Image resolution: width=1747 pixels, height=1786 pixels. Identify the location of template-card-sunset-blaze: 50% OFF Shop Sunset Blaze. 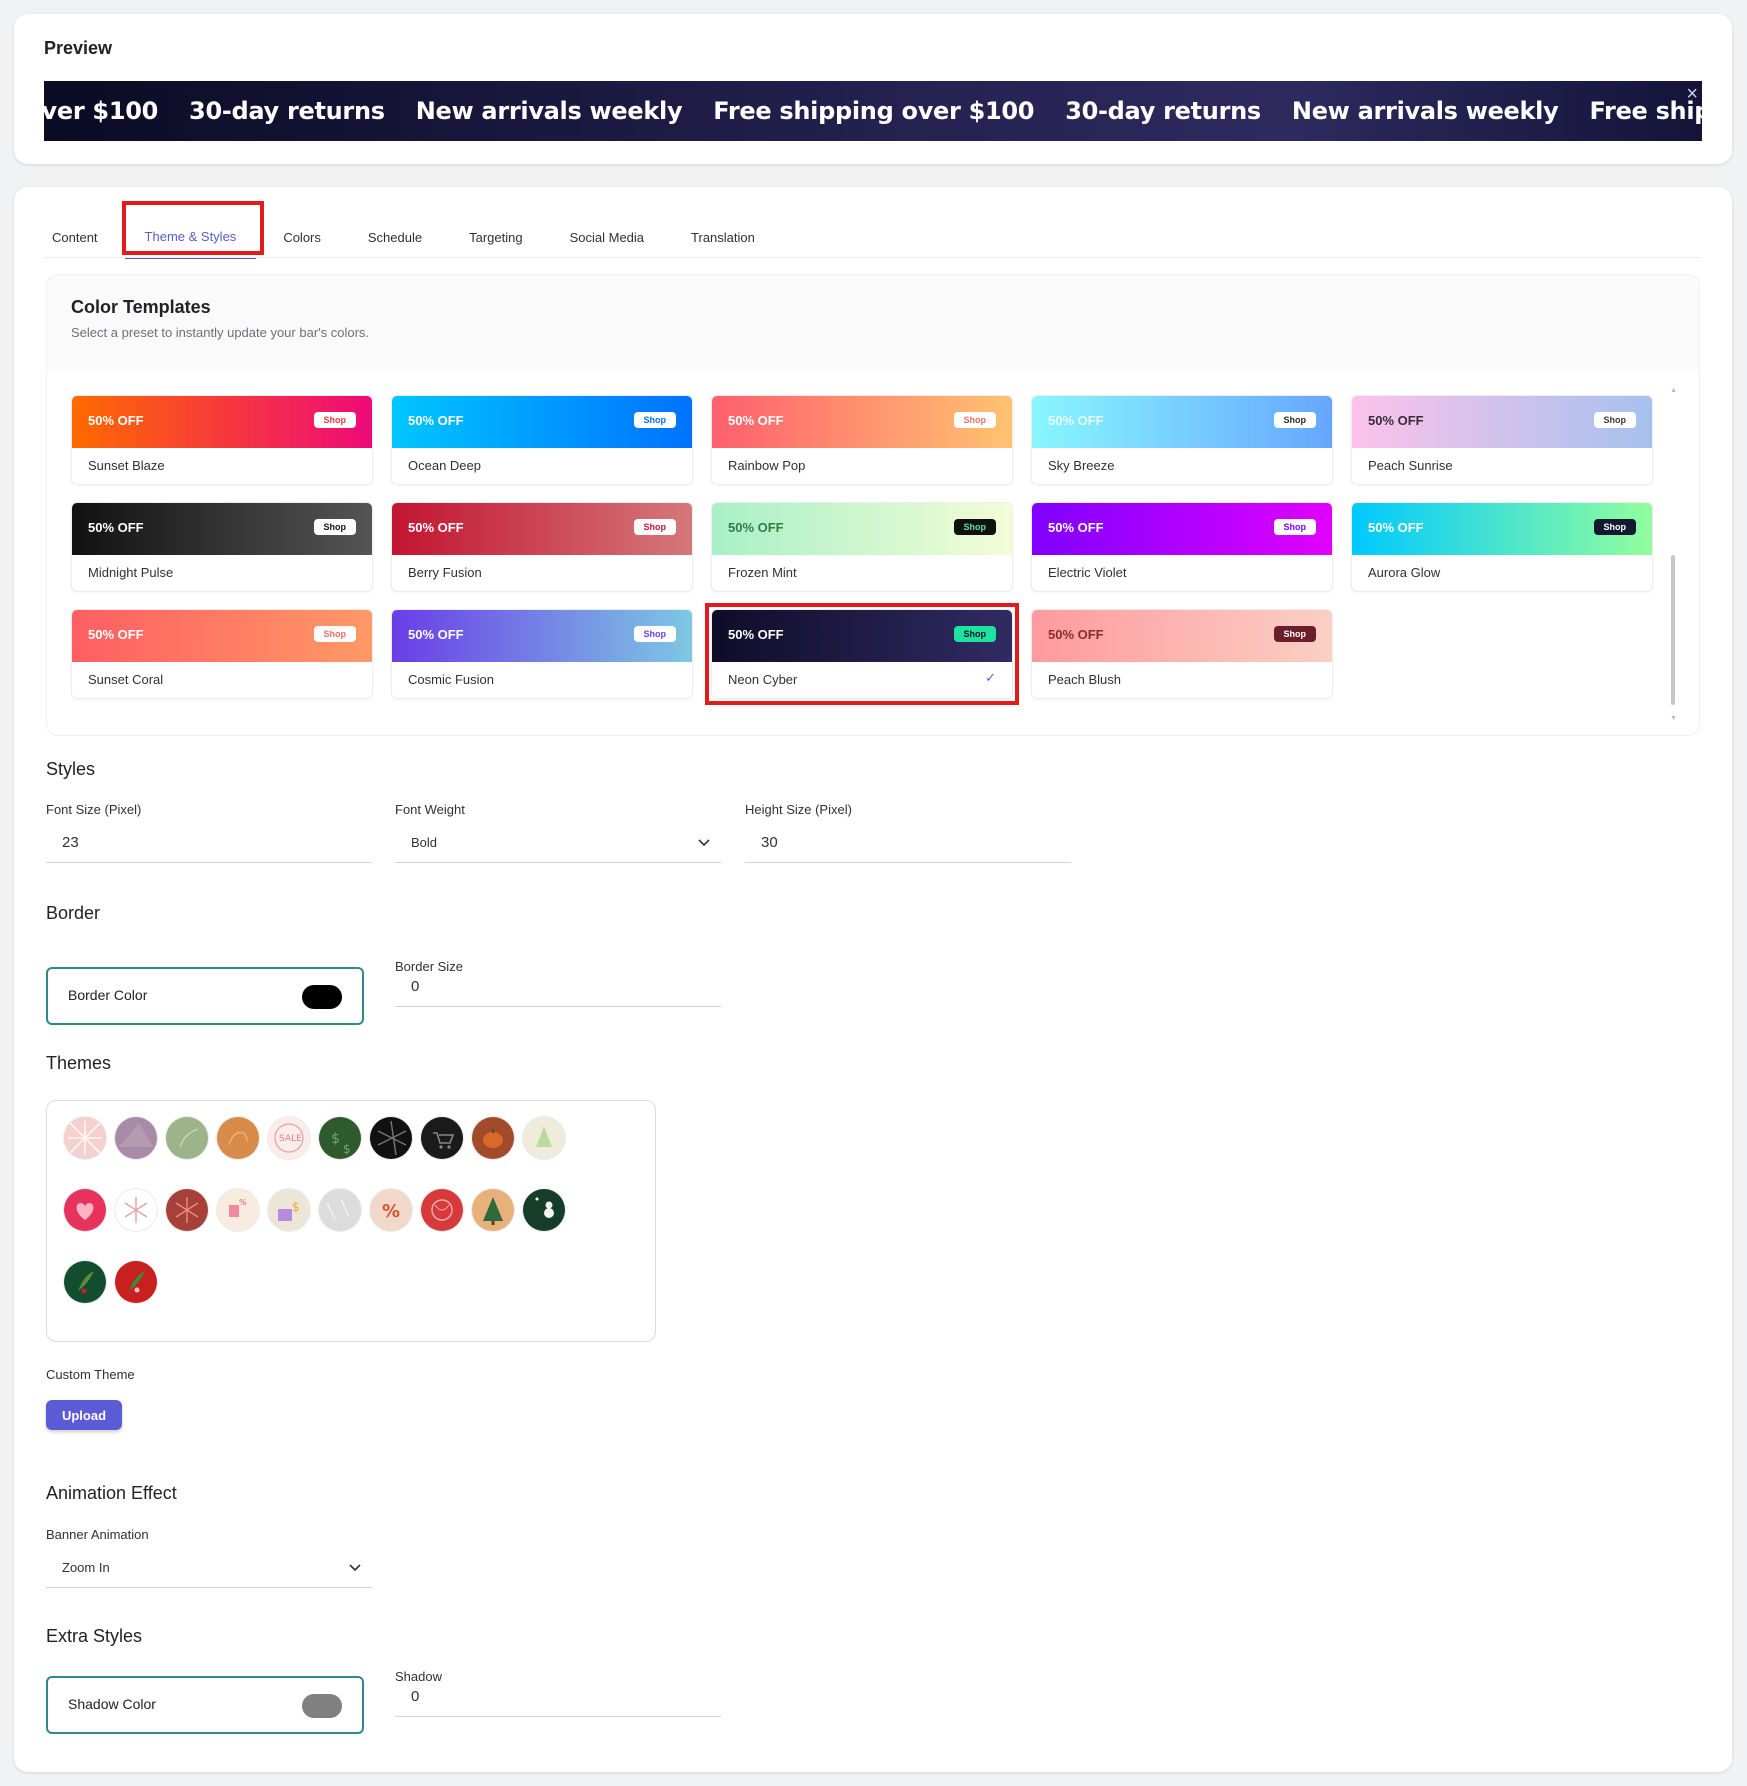
(222, 440).